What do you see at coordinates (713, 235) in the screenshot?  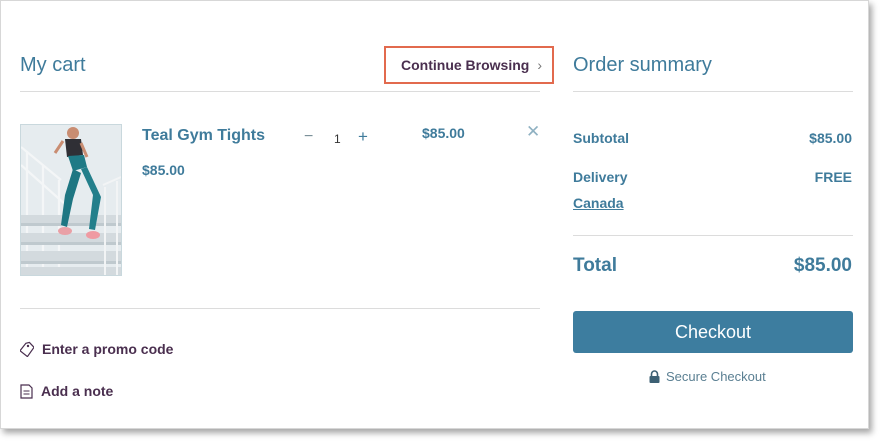 I see `summary-total-divider` at bounding box center [713, 235].